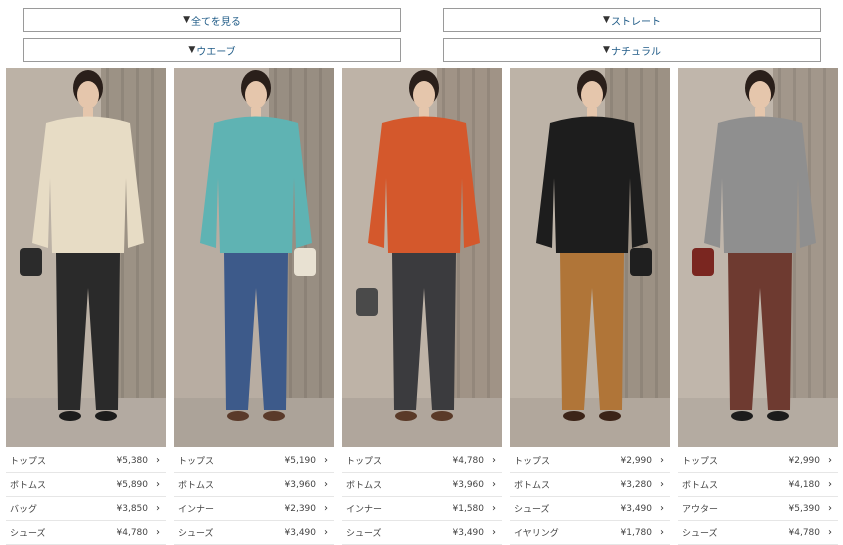 The image size is (843, 545). I want to click on item-row: ボトムス ¥4,180 ›, so click(758, 485).